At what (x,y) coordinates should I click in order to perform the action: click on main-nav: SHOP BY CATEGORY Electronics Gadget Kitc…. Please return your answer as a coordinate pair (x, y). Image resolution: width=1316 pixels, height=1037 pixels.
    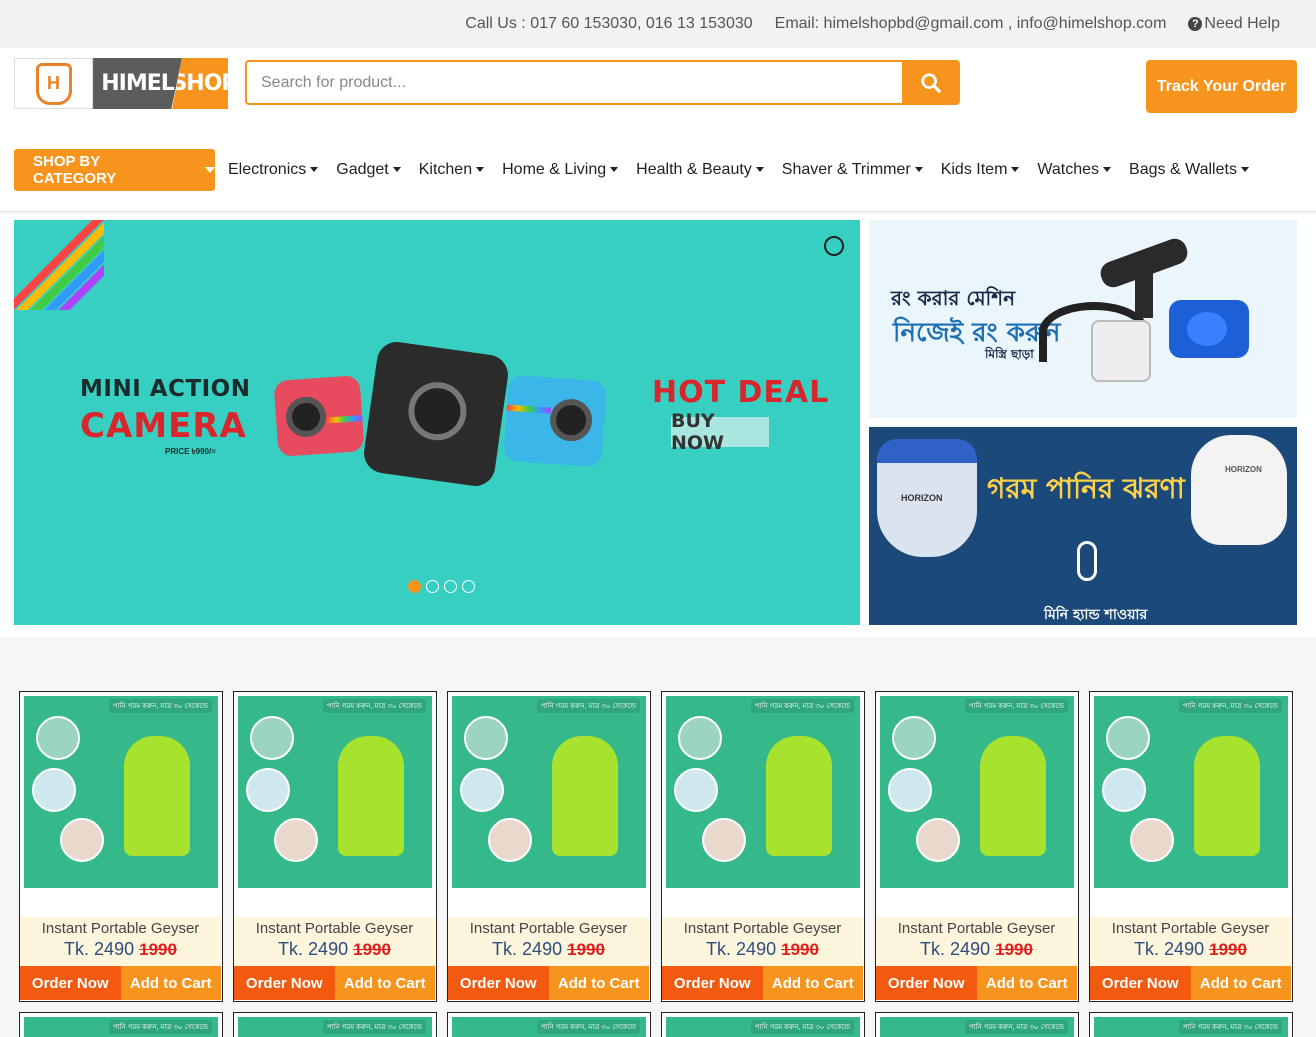
    Looking at the image, I should click on (658, 170).